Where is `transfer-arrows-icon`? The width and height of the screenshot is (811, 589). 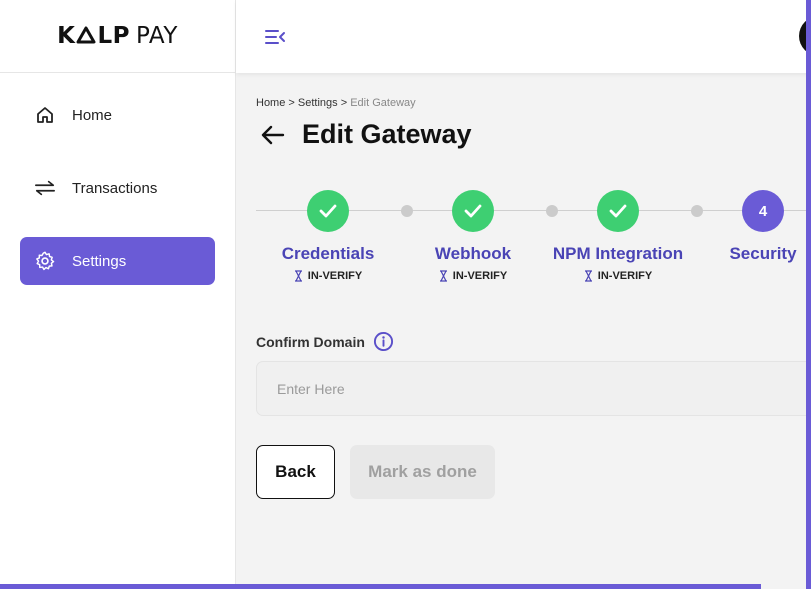 transfer-arrows-icon is located at coordinates (45, 188).